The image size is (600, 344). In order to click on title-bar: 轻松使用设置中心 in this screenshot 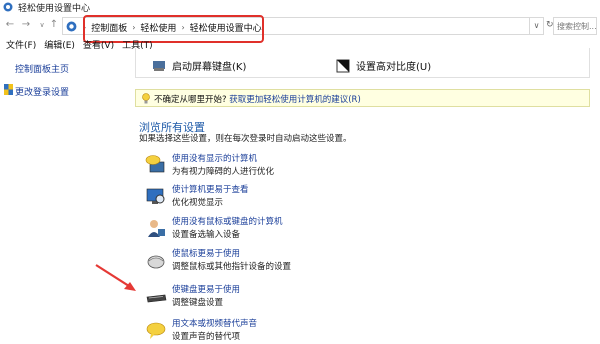, I will do `click(300, 7)`.